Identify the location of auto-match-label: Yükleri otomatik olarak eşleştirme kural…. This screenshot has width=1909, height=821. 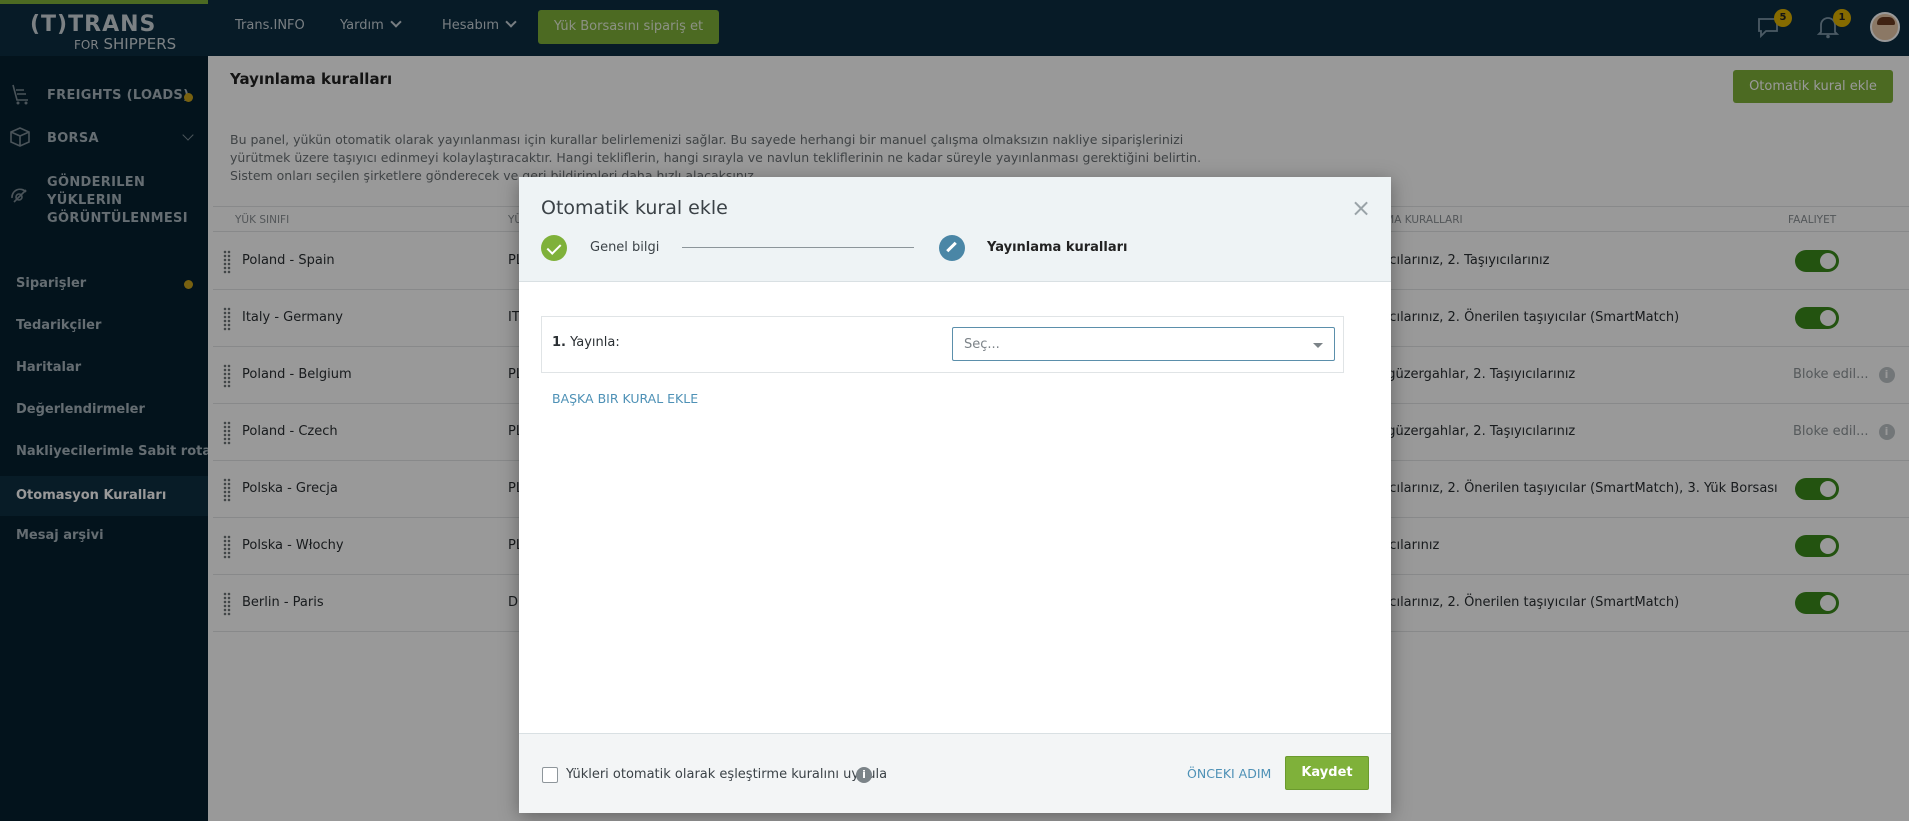
(726, 774).